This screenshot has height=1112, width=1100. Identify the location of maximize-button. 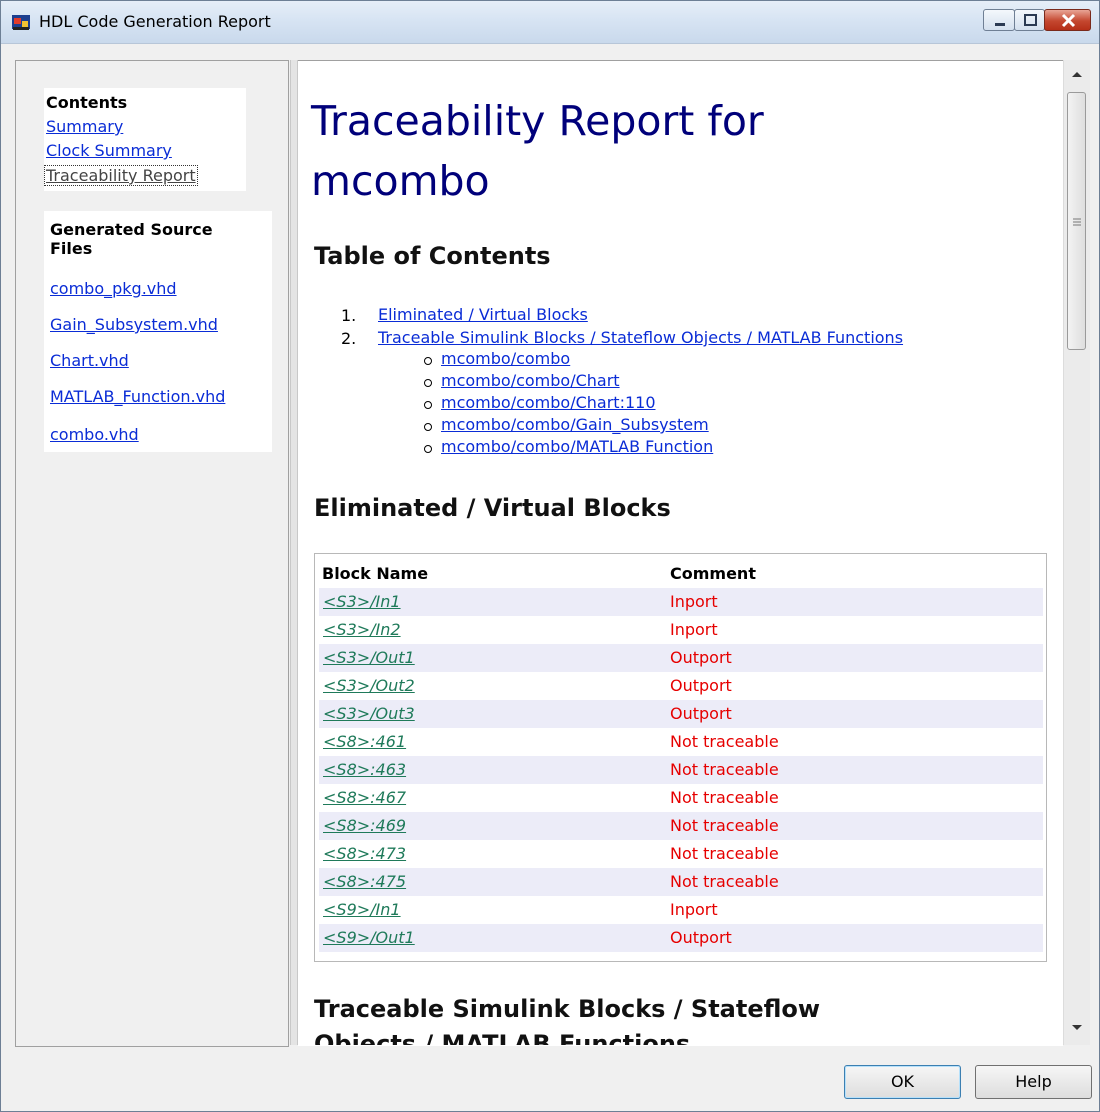
(1029, 20).